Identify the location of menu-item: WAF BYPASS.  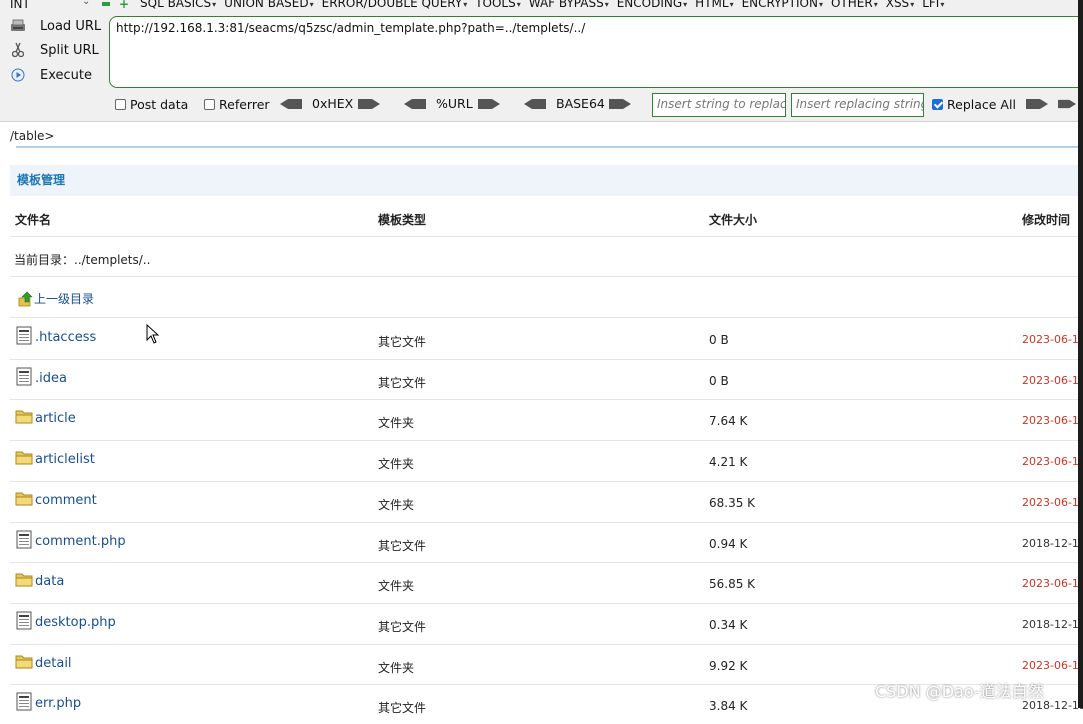
(569, 5).